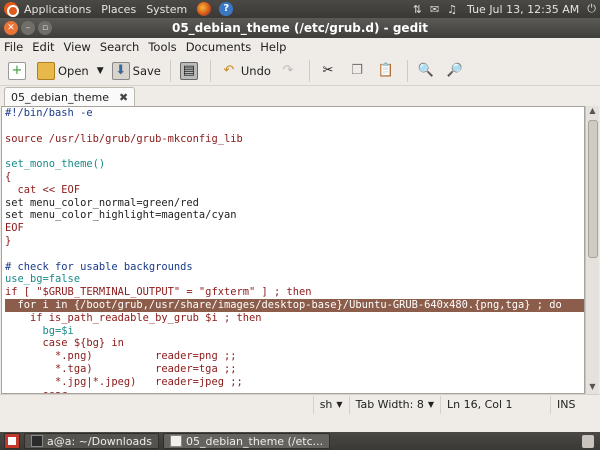 This screenshot has width=600, height=450. What do you see at coordinates (28, 28) in the screenshot?
I see `minimize-window-icon: –` at bounding box center [28, 28].